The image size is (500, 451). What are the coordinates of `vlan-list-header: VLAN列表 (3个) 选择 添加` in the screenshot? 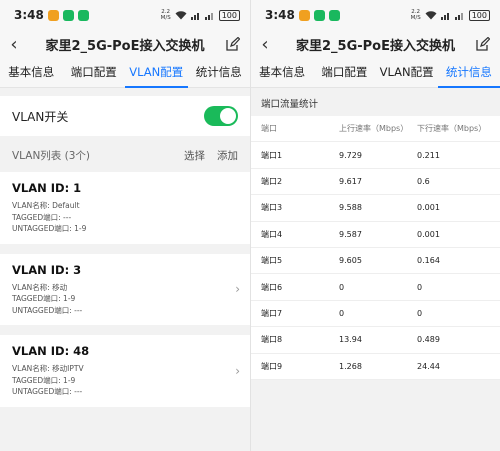 It's located at (125, 155).